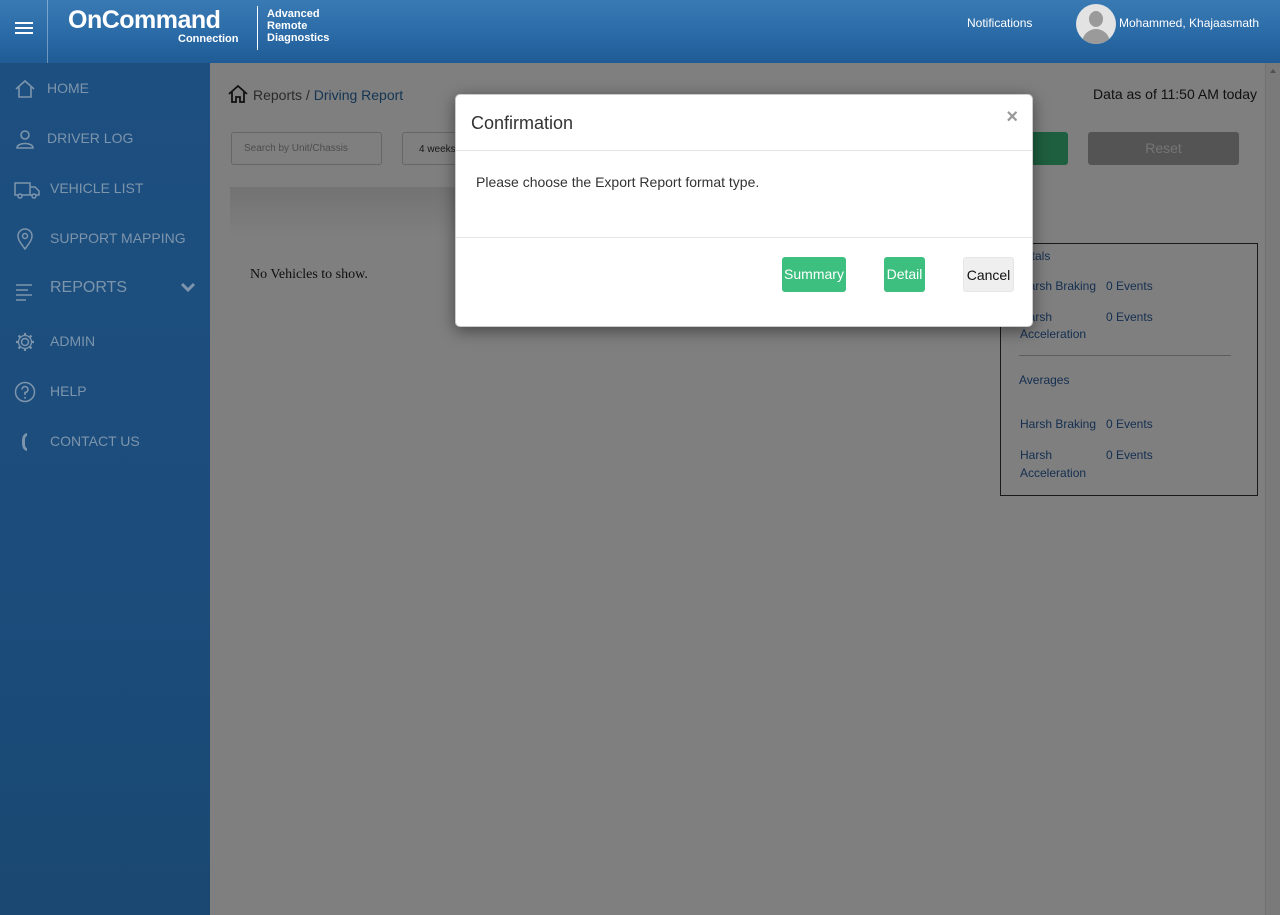  I want to click on sidebar-item-label: ADMIN, so click(73, 341).